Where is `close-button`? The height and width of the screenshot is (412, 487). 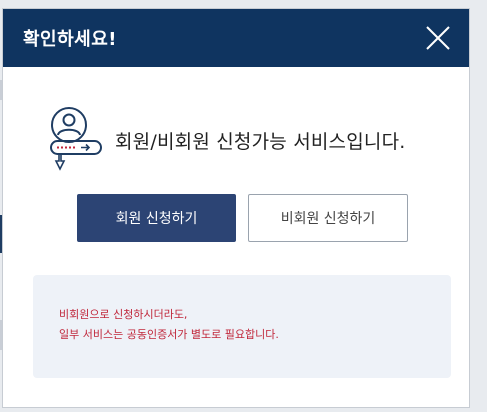
close-button is located at coordinates (438, 38).